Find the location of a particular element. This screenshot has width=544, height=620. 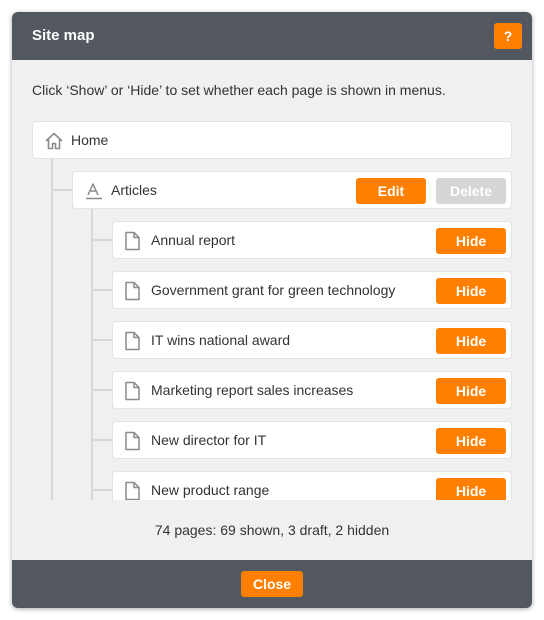

edit-button: Edit is located at coordinates (391, 191).